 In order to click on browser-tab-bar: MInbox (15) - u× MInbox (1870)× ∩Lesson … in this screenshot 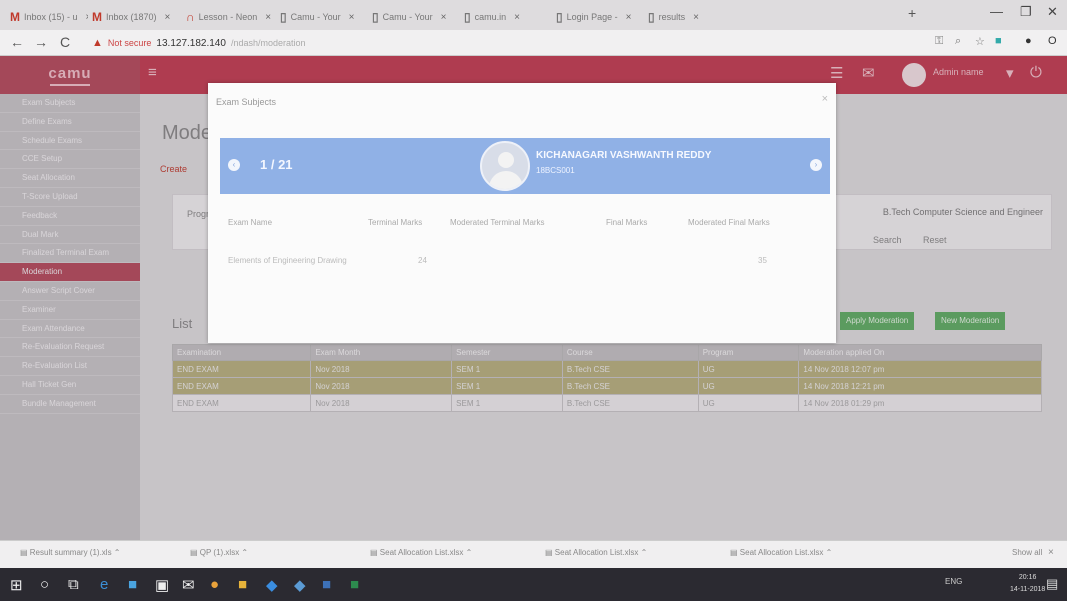, I will do `click(533, 15)`.